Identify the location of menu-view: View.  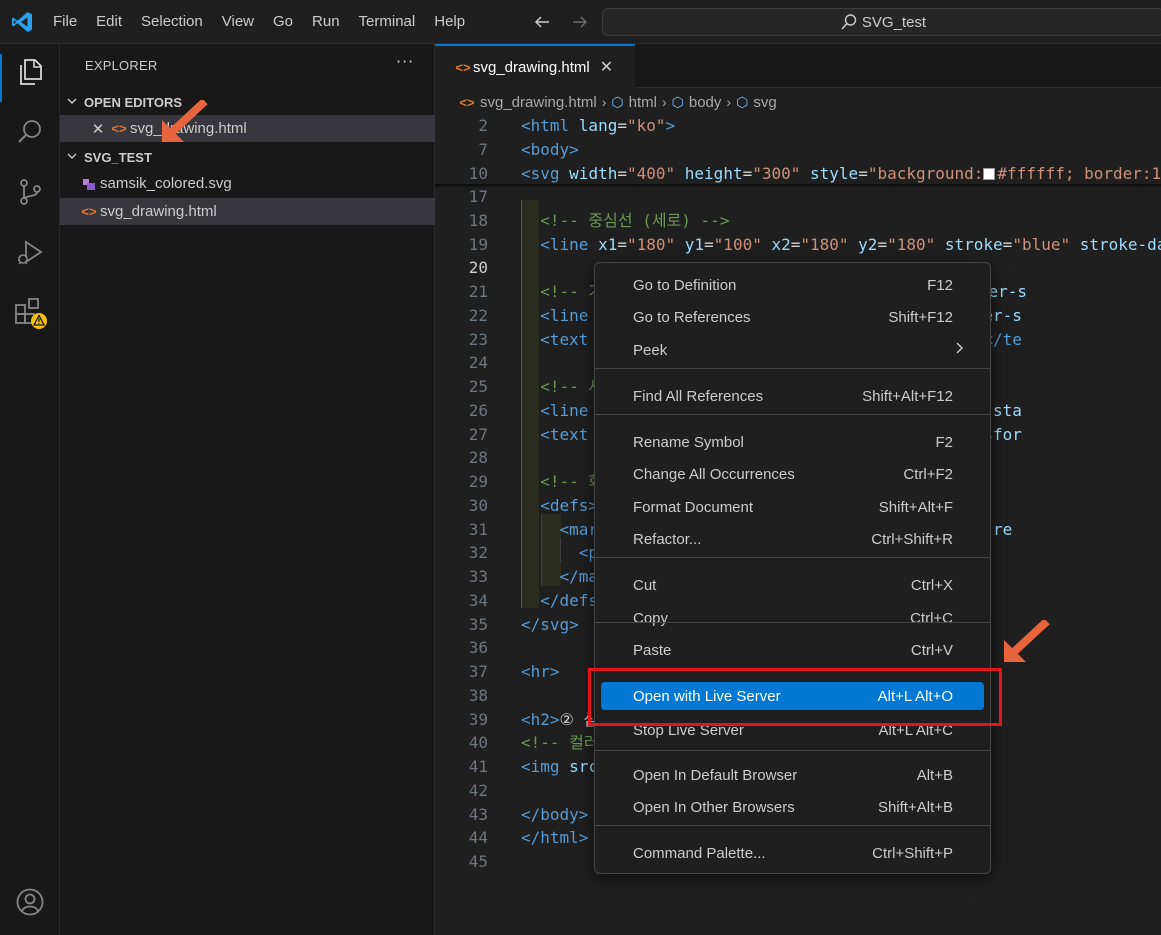
(238, 22).